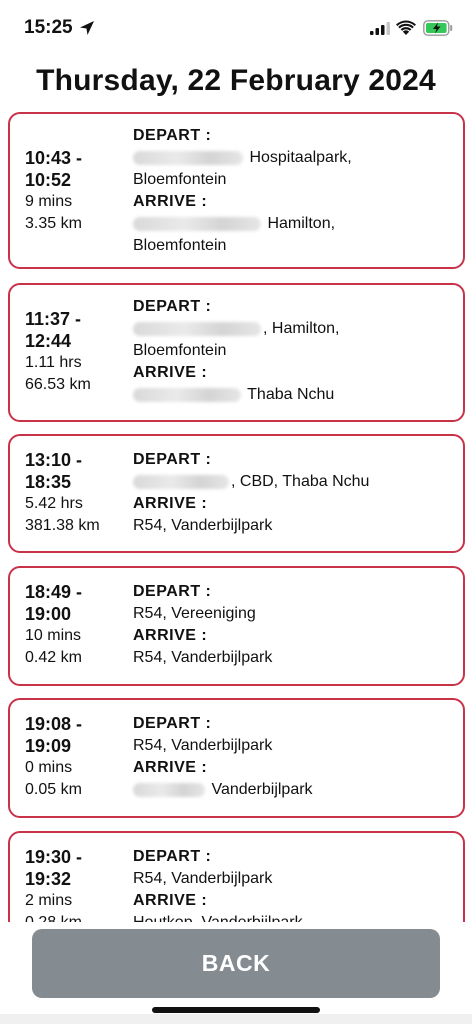  What do you see at coordinates (77, 757) in the screenshot?
I see `trip-summary: 19:08 - 19:09 0 mins 0.05 km` at bounding box center [77, 757].